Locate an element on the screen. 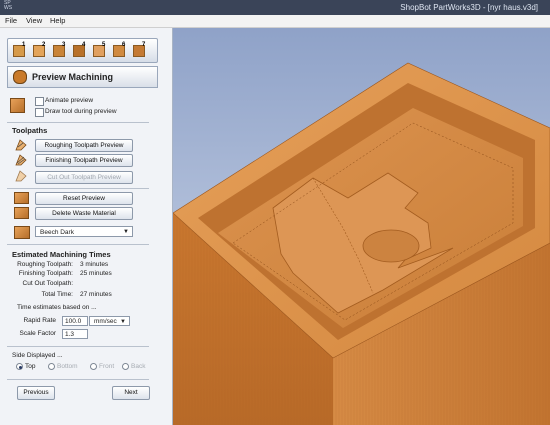  roughing-toolpath-preview-button: Roughing Toolpath Preview is located at coordinates (84, 145).